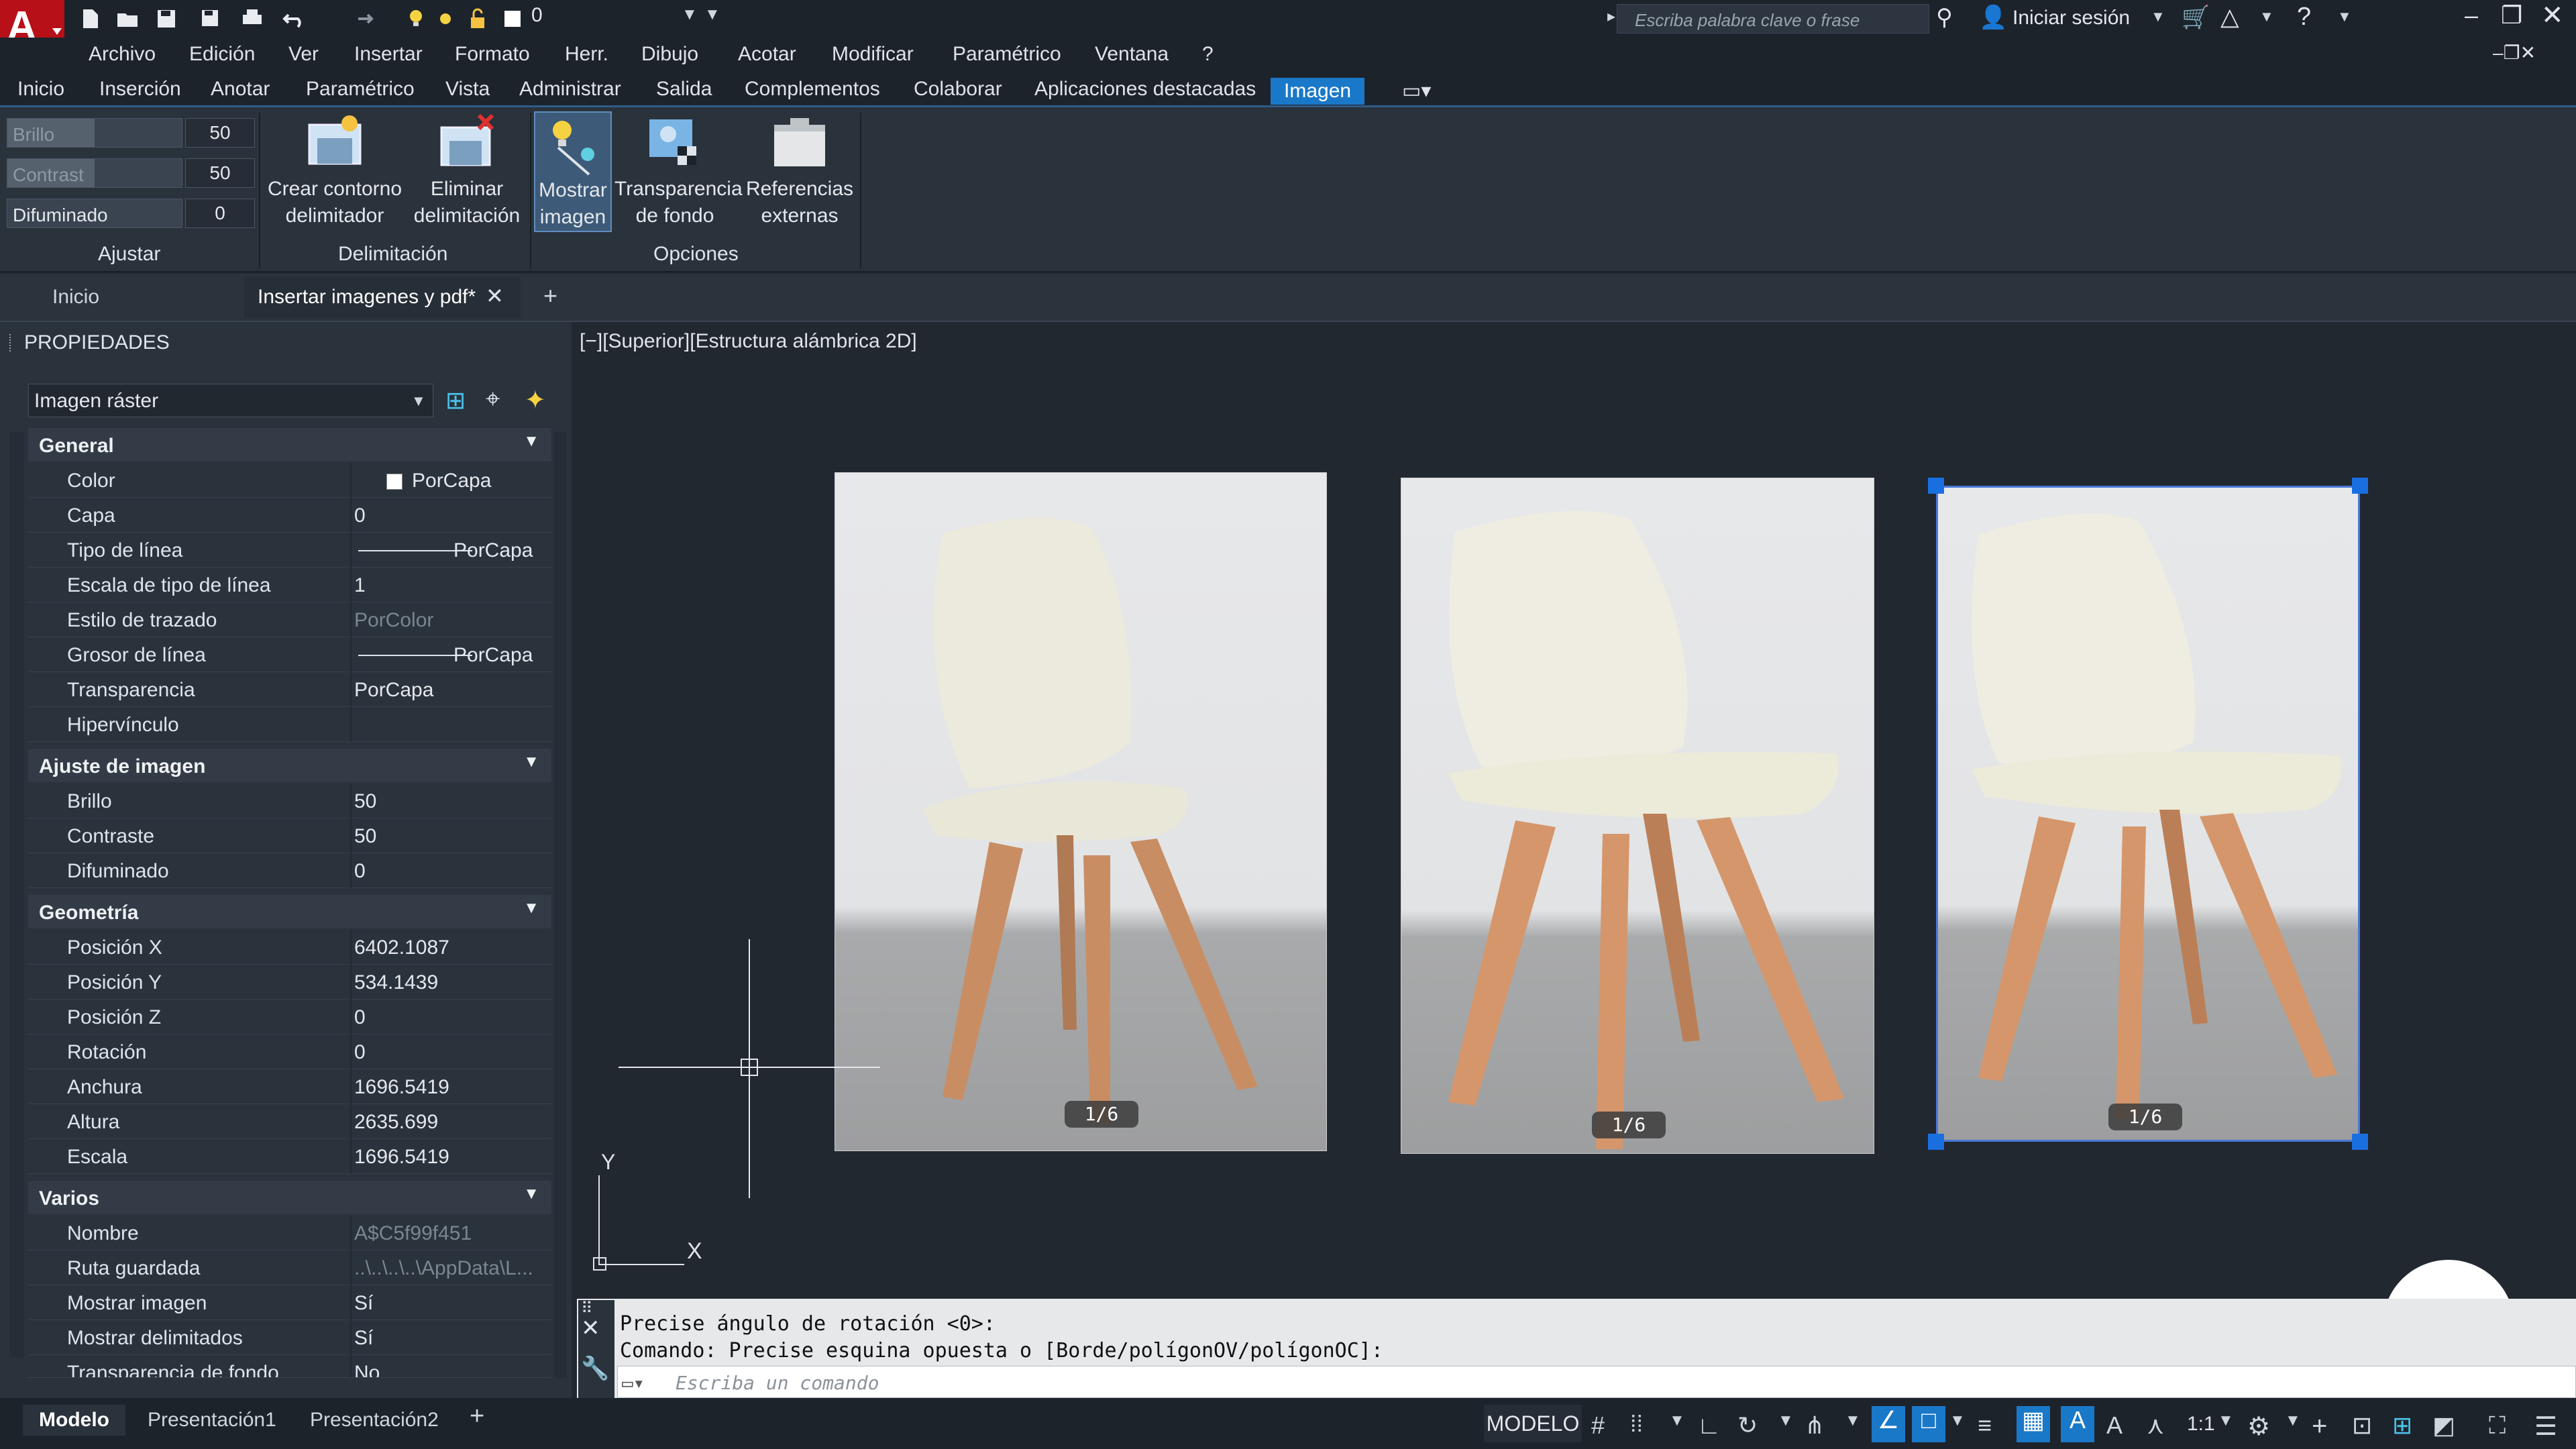  I want to click on section-misc: Varios ▼, so click(289, 1197).